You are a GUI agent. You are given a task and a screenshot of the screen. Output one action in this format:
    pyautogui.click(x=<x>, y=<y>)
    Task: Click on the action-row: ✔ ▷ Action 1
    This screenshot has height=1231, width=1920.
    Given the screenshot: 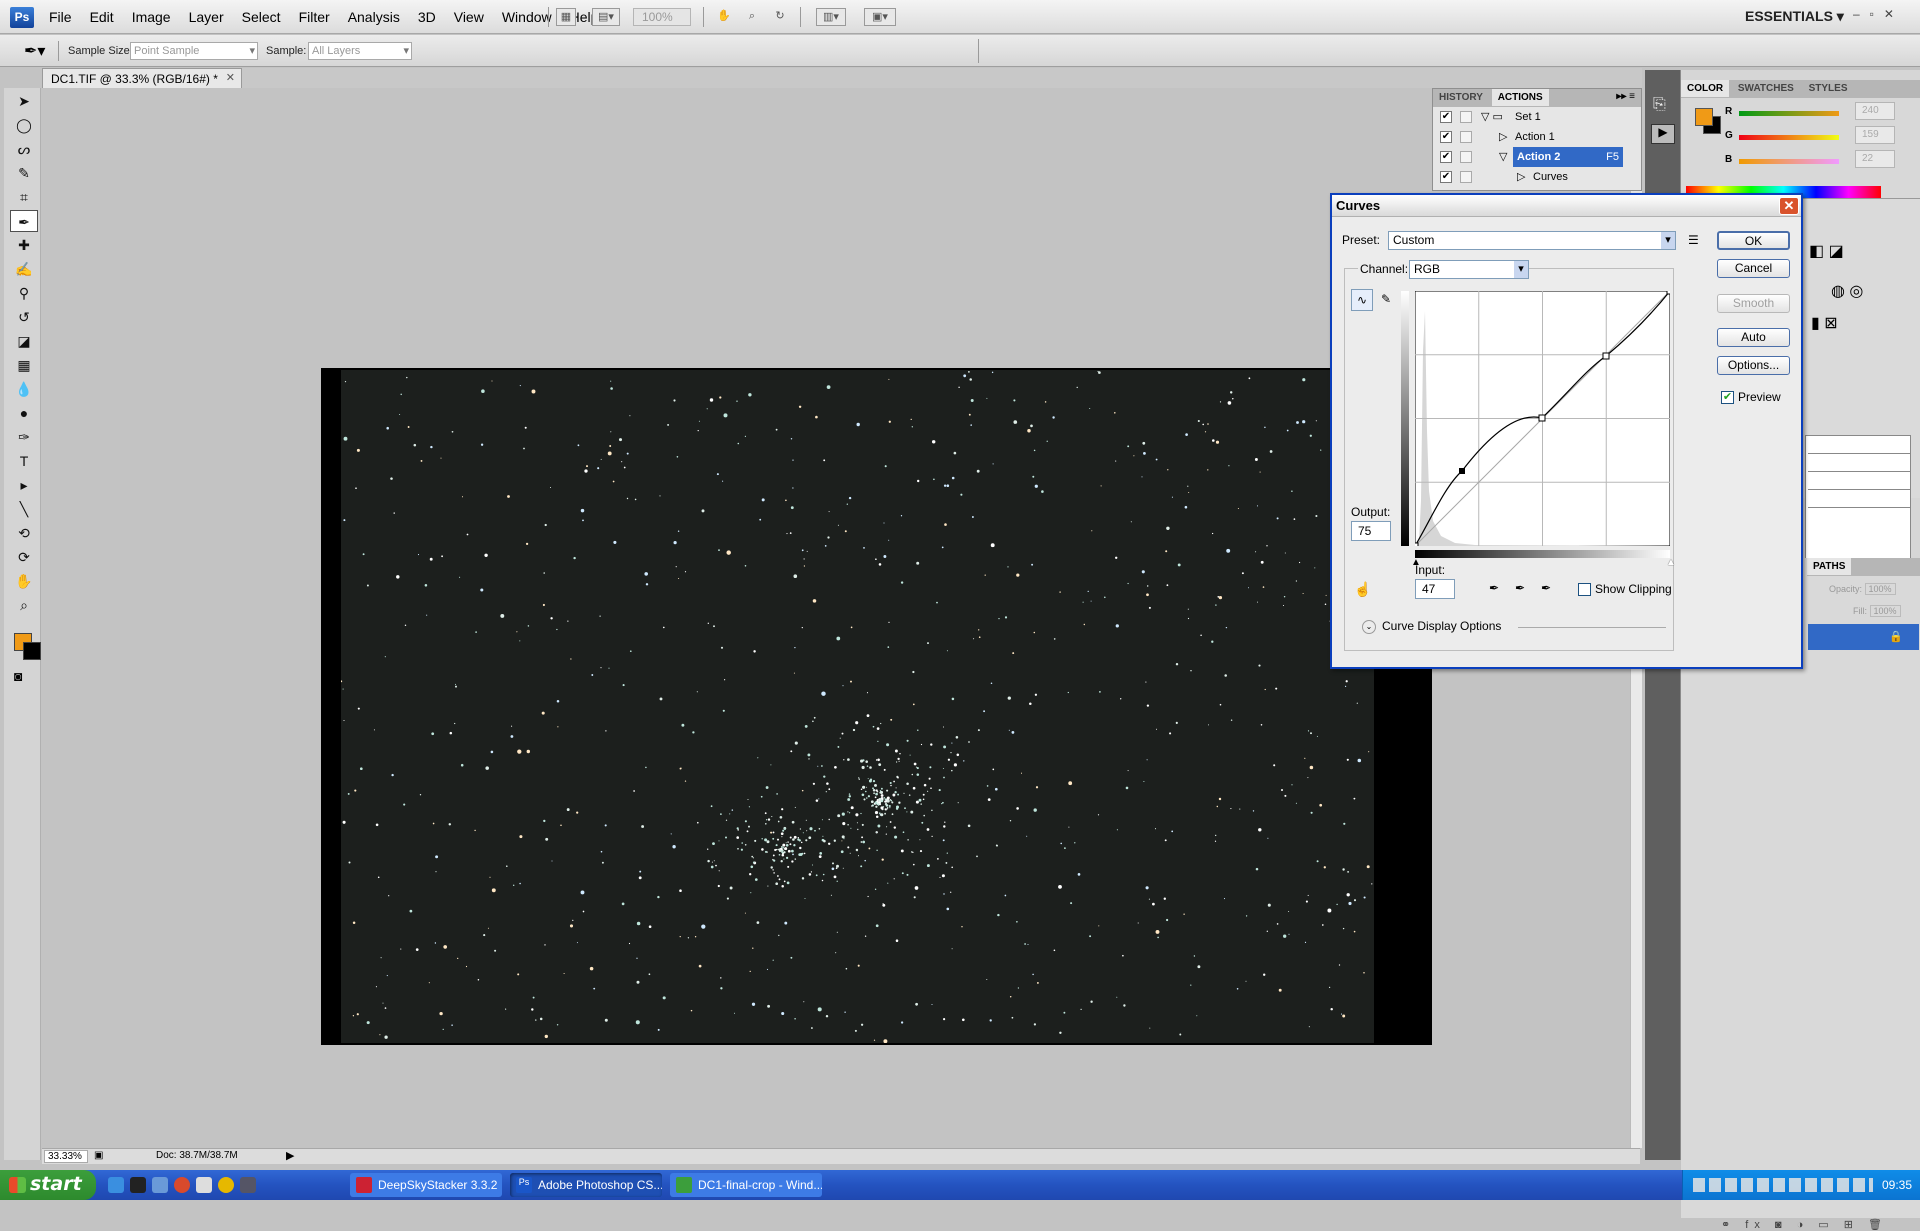 What is the action you would take?
    pyautogui.click(x=1537, y=137)
    